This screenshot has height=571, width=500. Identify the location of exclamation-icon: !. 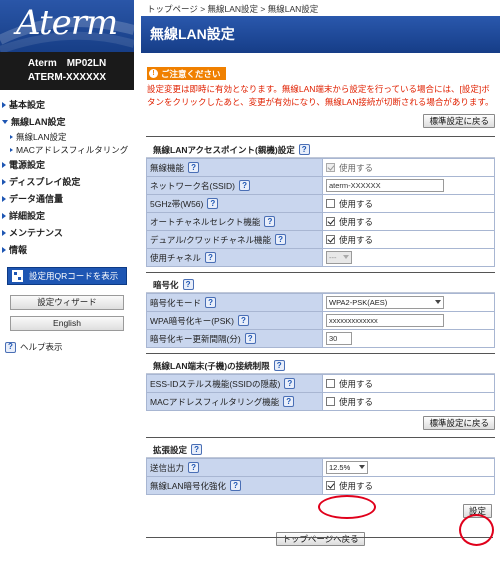
(153, 73).